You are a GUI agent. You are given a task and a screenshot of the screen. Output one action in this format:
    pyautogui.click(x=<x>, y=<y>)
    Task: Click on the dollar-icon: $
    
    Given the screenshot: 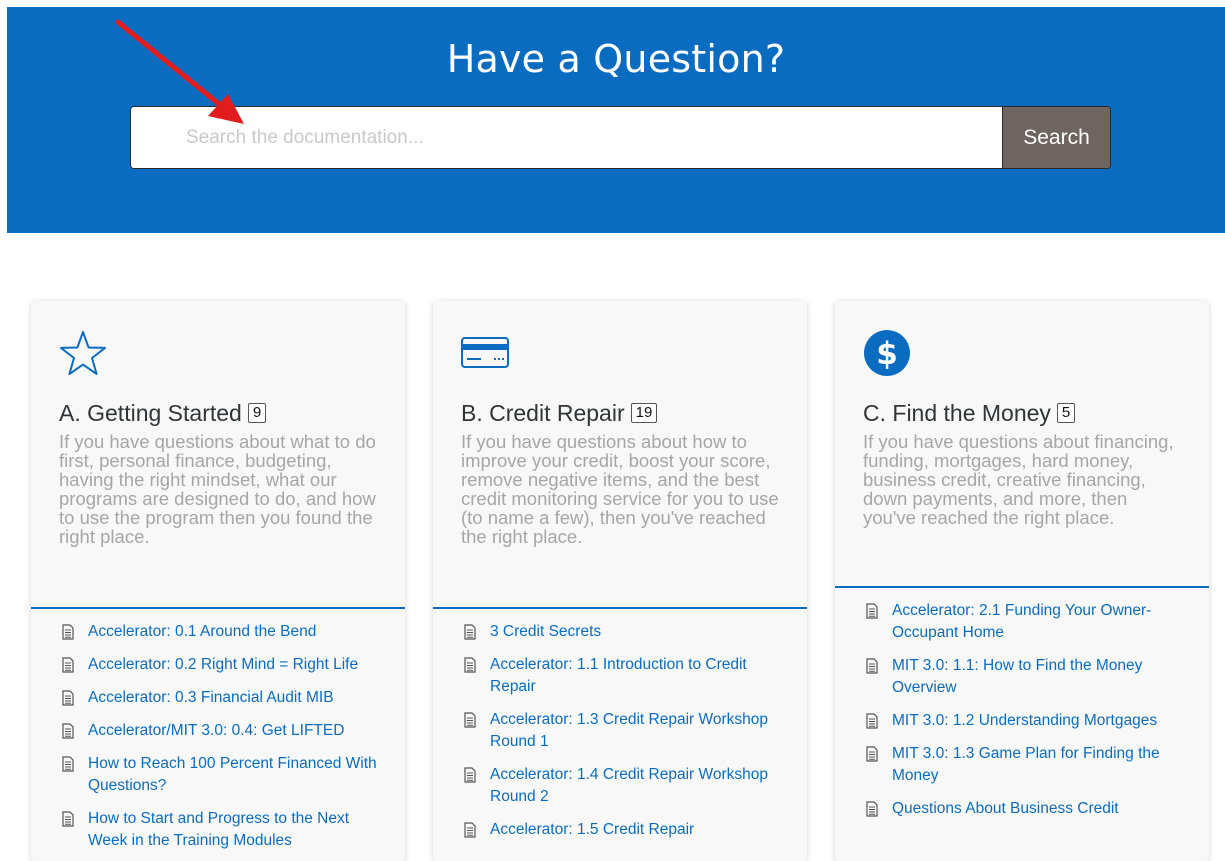 What is the action you would take?
    pyautogui.click(x=1023, y=353)
    